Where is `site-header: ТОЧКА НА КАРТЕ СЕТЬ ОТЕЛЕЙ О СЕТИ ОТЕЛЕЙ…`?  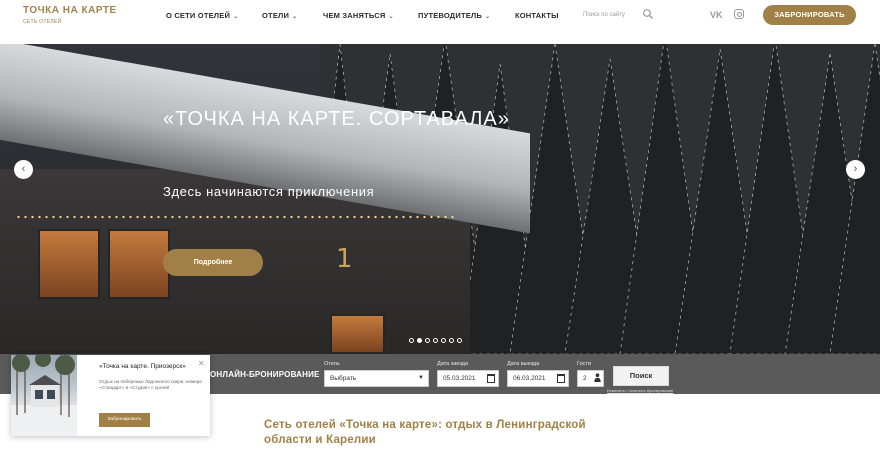 site-header: ТОЧКА НА КАРТЕ СЕТЬ ОТЕЛЕЙ О СЕТИ ОТЕЛЕЙ… is located at coordinates (440, 22).